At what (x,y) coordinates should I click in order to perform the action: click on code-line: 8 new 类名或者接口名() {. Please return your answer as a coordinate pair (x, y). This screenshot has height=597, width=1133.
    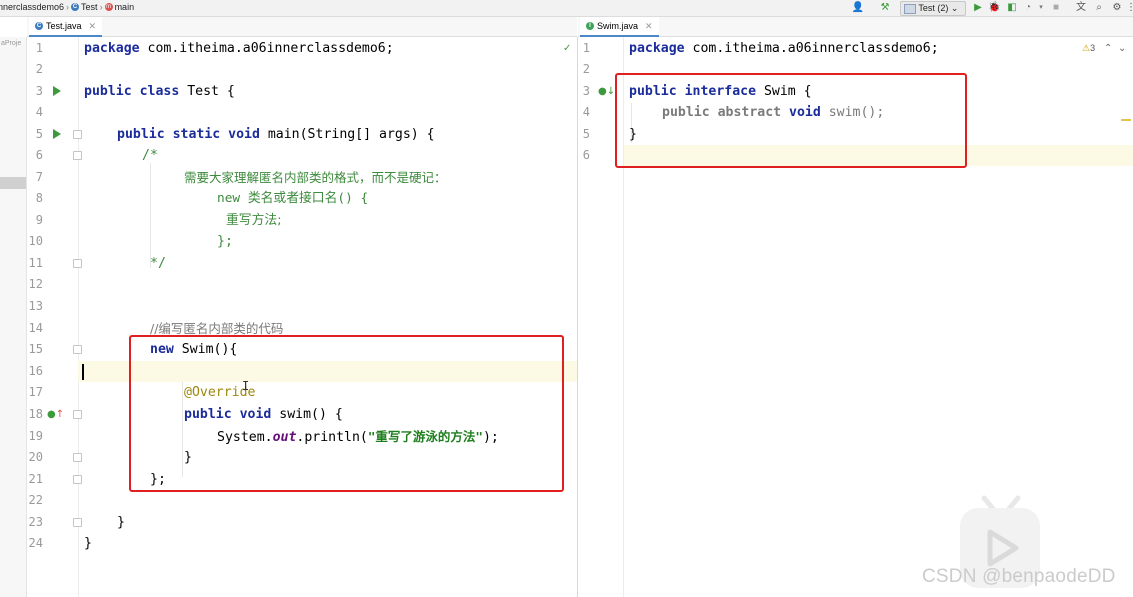
    Looking at the image, I should click on (202, 198).